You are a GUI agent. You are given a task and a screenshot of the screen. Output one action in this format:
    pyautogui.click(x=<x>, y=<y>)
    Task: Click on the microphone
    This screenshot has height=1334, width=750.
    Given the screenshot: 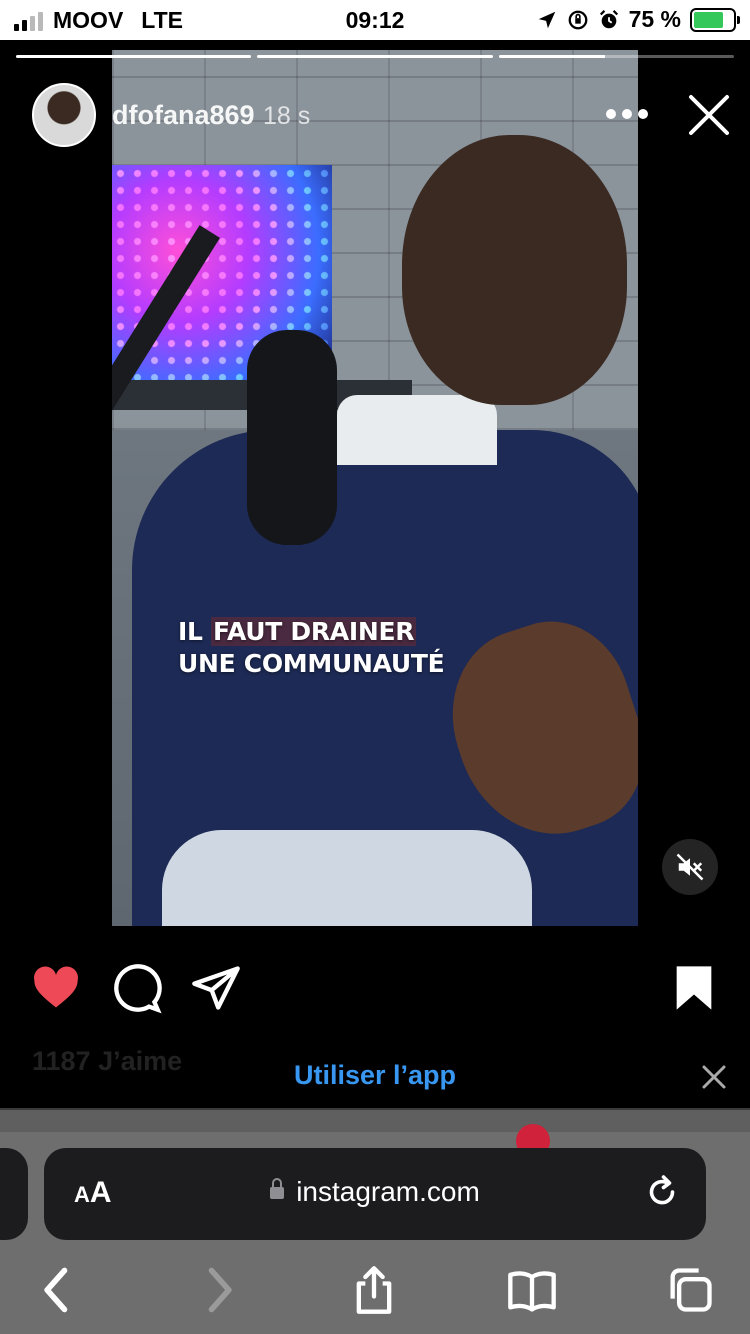 What is the action you would take?
    pyautogui.click(x=292, y=437)
    